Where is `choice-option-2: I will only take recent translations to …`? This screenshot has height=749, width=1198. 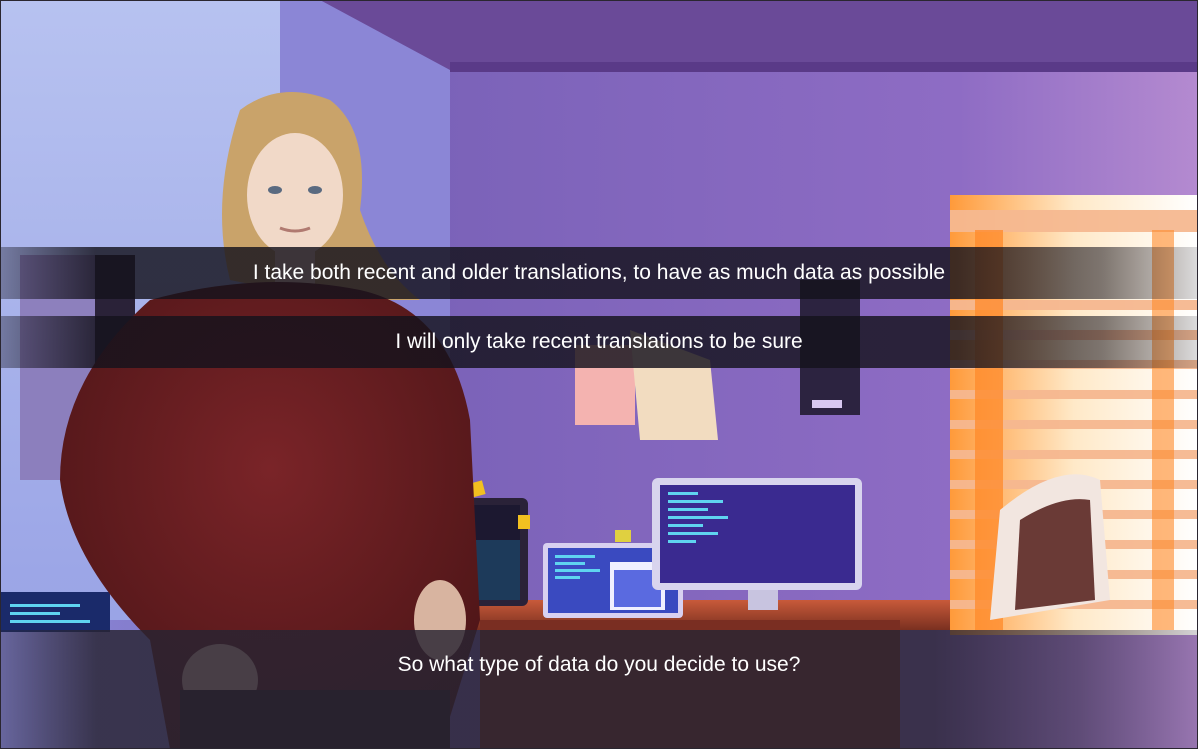 choice-option-2: I will only take recent translations to … is located at coordinates (599, 342).